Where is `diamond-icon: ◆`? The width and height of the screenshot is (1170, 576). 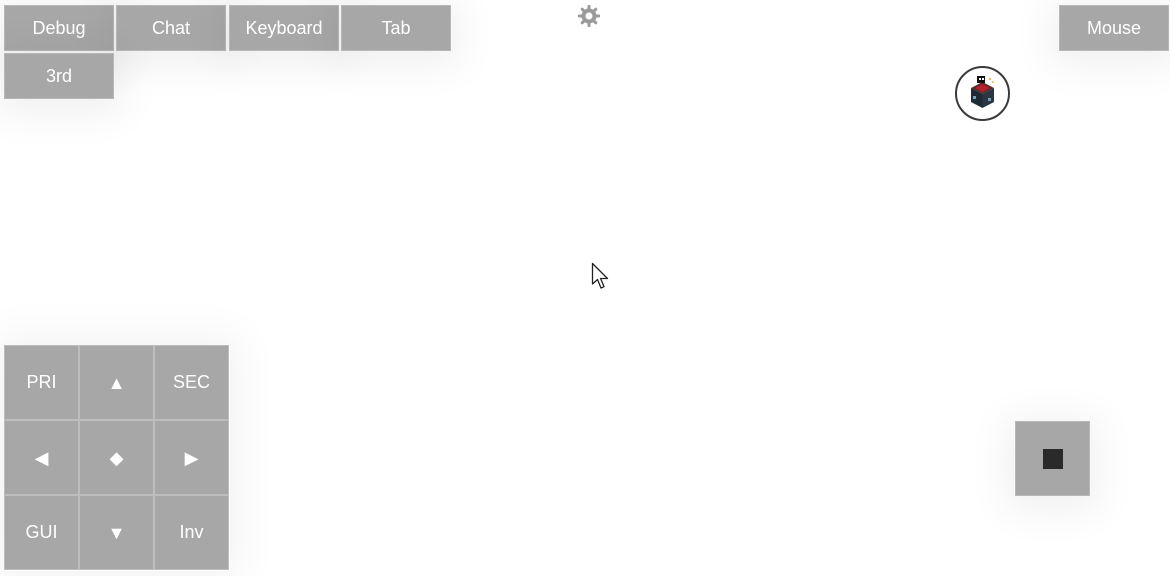 diamond-icon: ◆ is located at coordinates (116, 457).